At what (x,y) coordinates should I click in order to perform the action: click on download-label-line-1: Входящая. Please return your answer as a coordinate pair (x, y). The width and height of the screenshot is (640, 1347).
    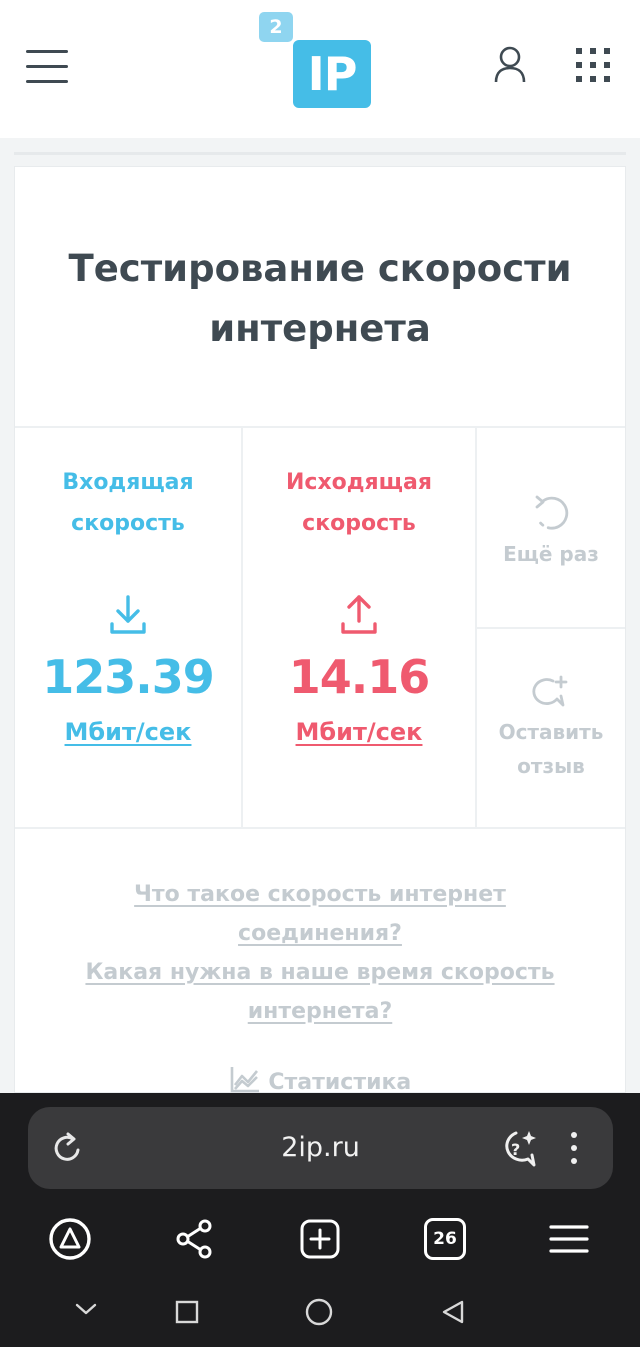
    Looking at the image, I should click on (128, 482).